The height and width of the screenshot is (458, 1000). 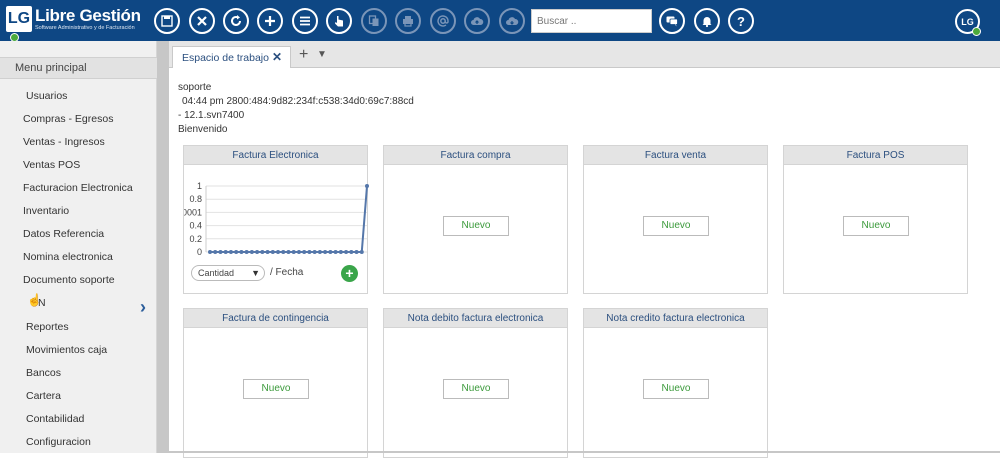 I want to click on series-line, so click(x=289, y=219).